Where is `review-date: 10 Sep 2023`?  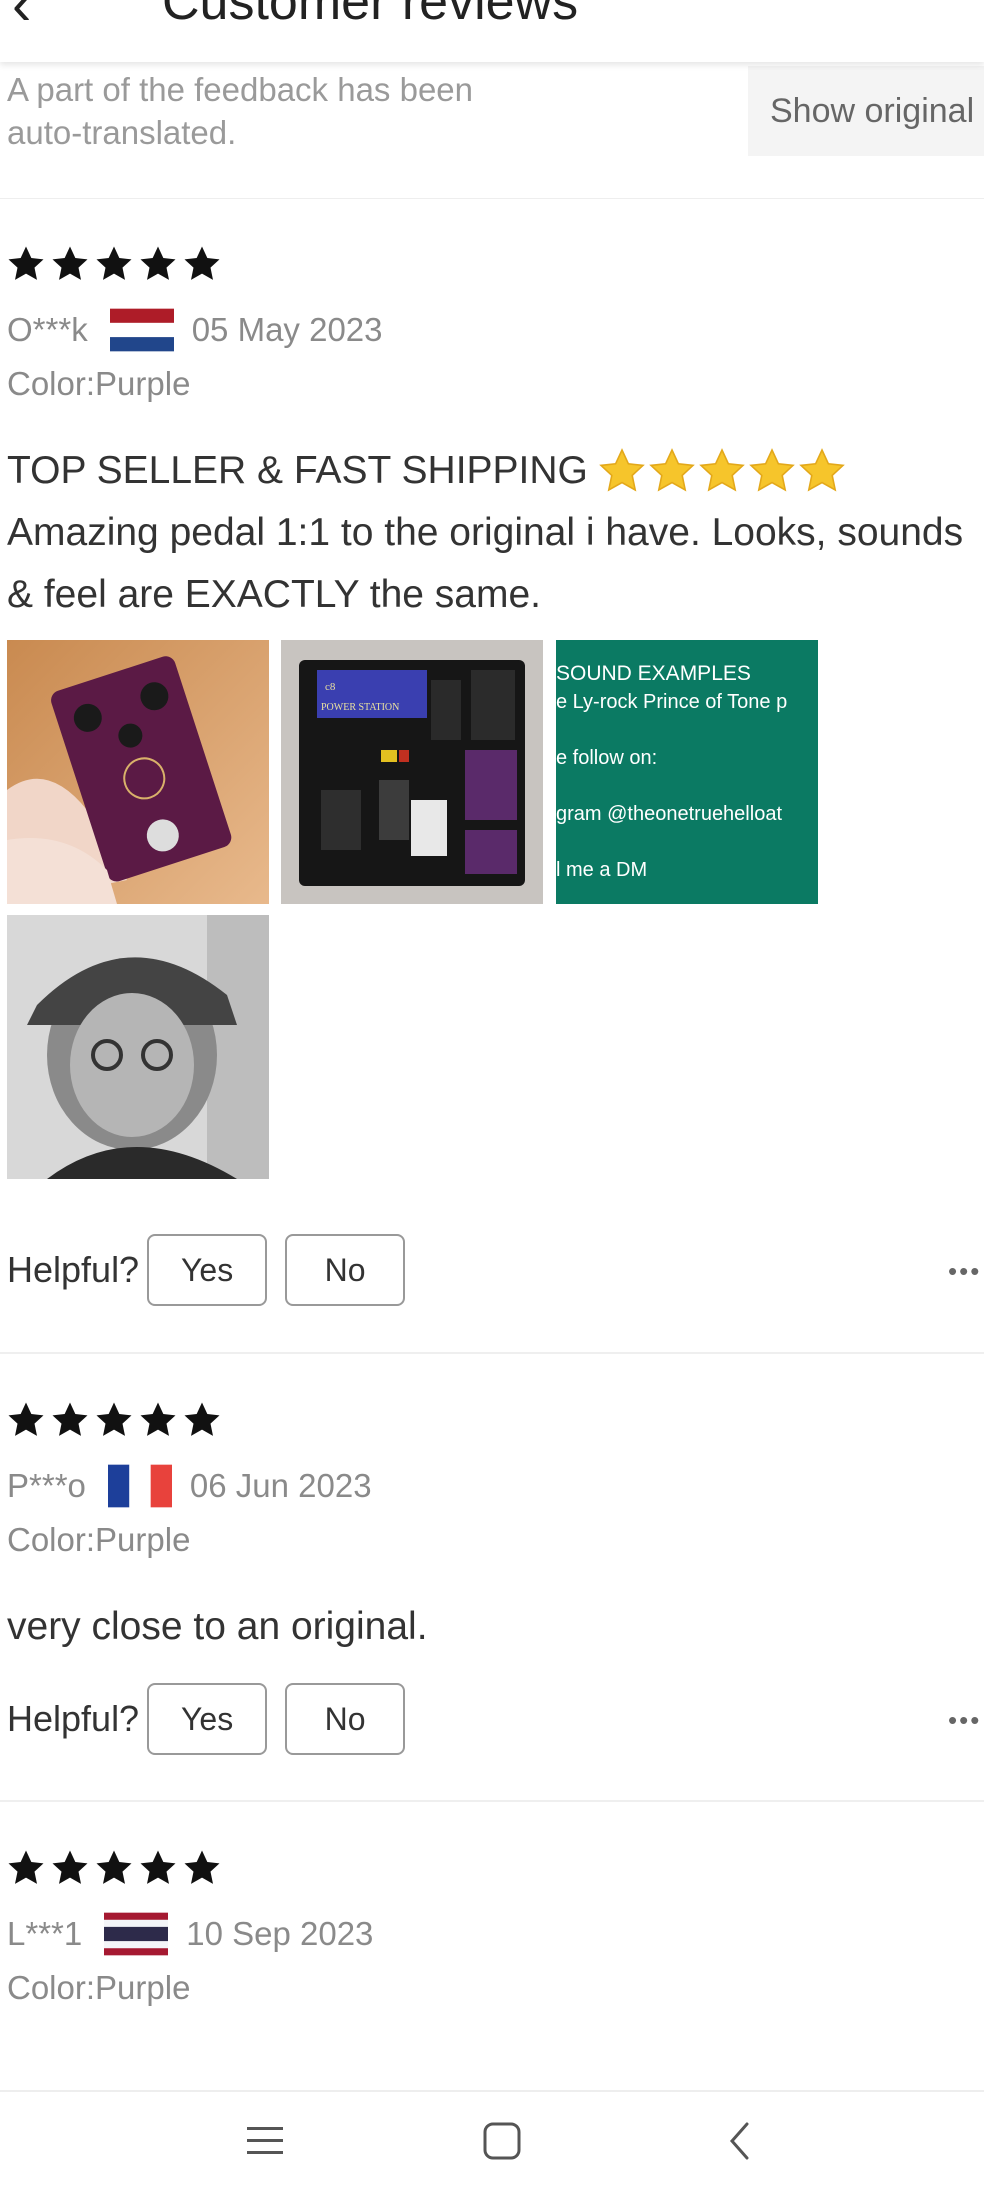 review-date: 10 Sep 2023 is located at coordinates (280, 1933).